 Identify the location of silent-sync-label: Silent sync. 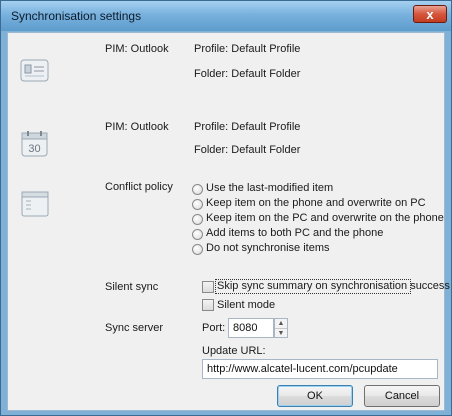
(132, 287).